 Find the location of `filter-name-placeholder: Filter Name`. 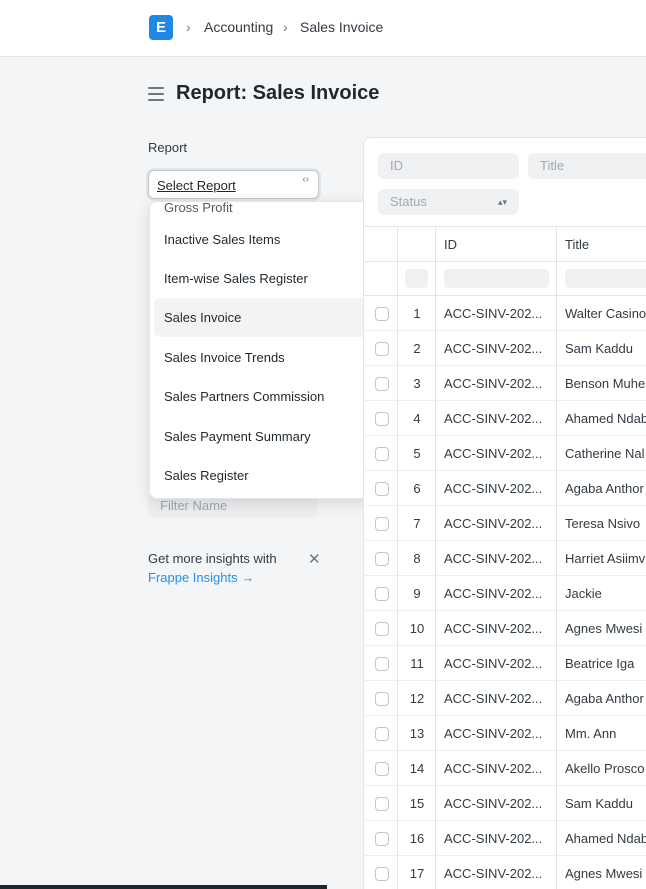

filter-name-placeholder: Filter Name is located at coordinates (194, 505).